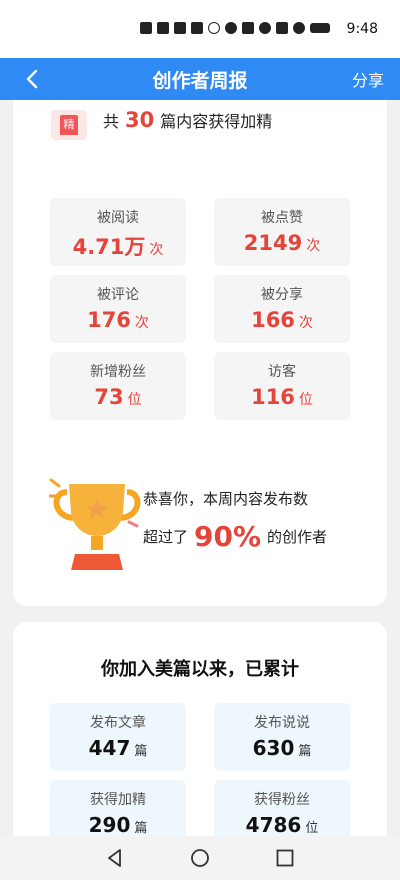  Describe the element at coordinates (273, 243) in the screenshot. I see `stat-value: 2149` at that location.